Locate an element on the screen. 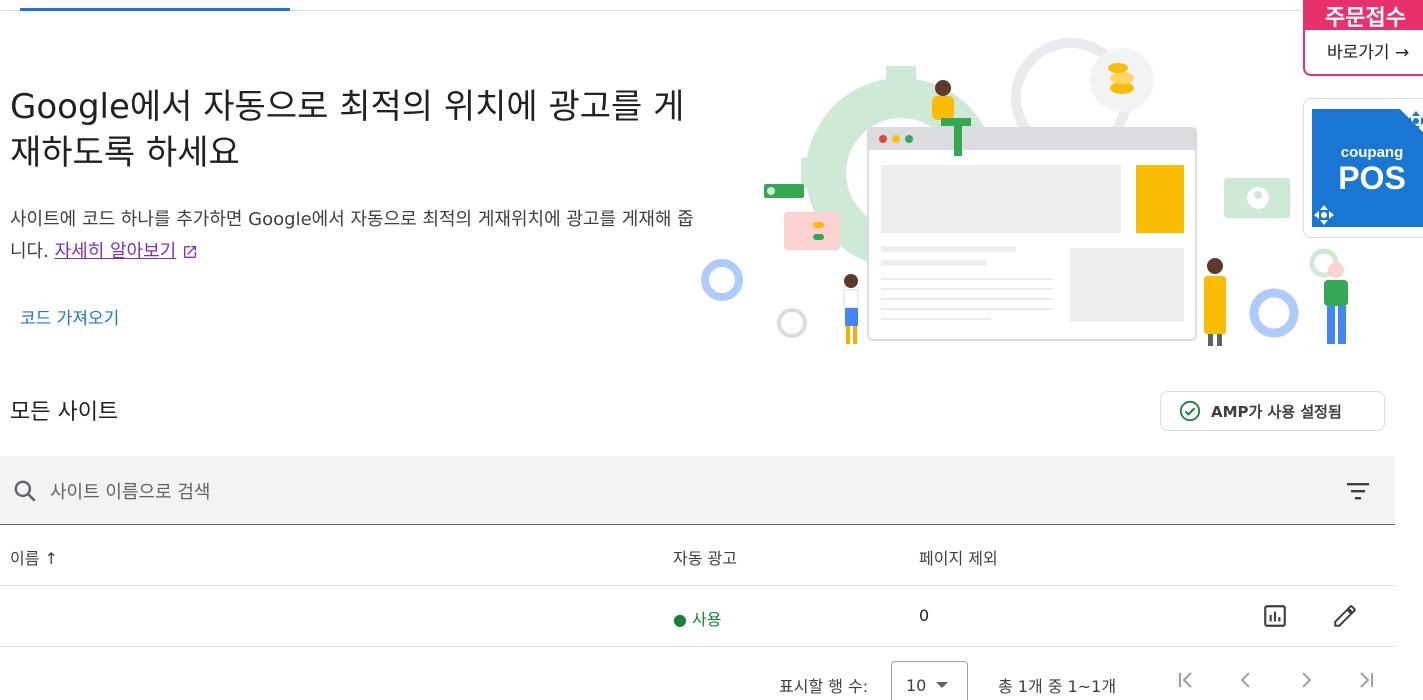 The width and height of the screenshot is (1423, 700). coupang-pos-logo: coupang POS is located at coordinates (1367, 168).